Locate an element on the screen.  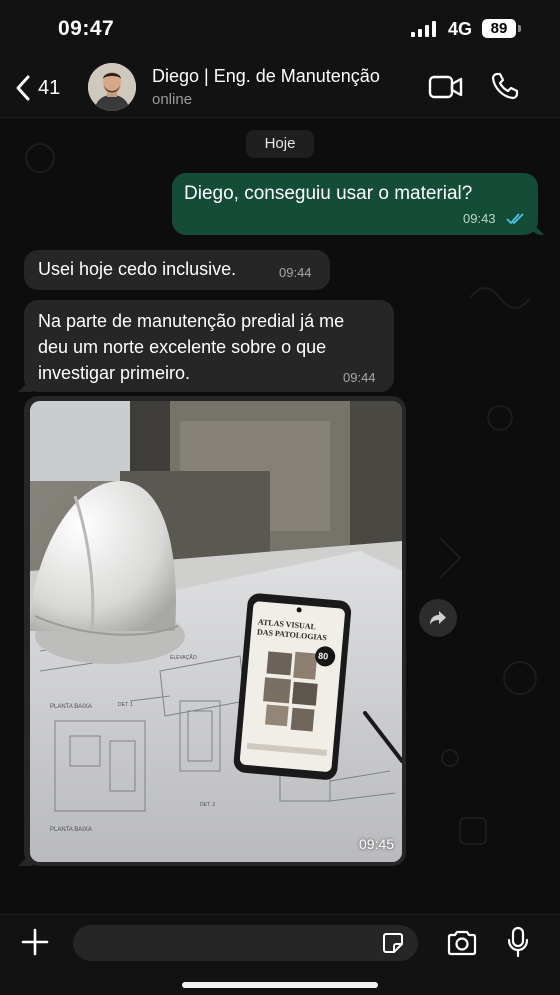
input-bar is located at coordinates (280, 954).